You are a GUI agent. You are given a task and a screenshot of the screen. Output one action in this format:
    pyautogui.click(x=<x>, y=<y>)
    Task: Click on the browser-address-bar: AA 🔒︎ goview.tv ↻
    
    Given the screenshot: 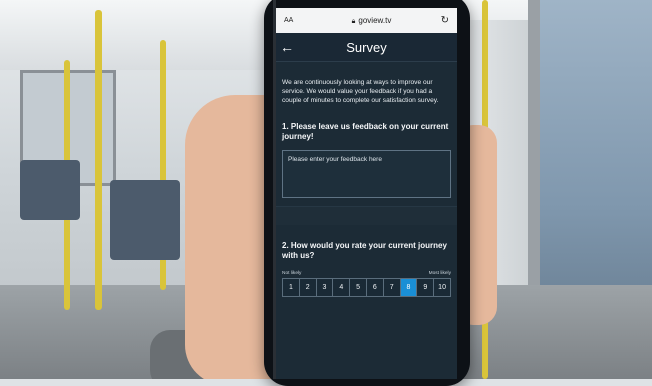 What is the action you would take?
    pyautogui.click(x=366, y=20)
    